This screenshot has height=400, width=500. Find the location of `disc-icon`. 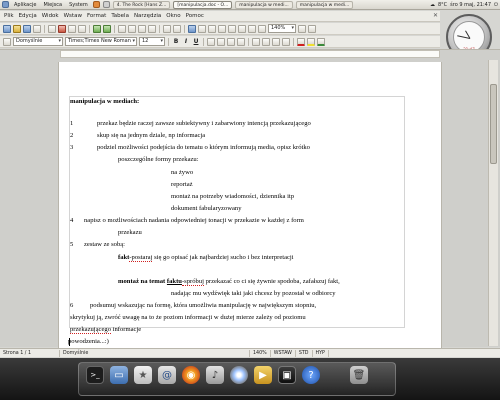

disc-icon is located at coordinates (239, 375).